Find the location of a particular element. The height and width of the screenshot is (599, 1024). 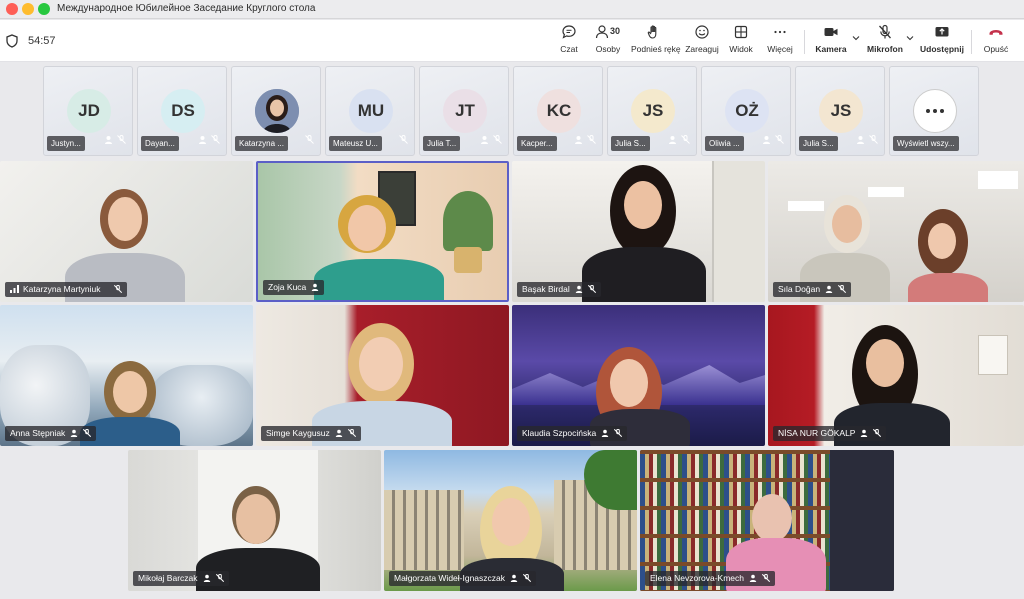

view-button: Widok is located at coordinates (741, 42).